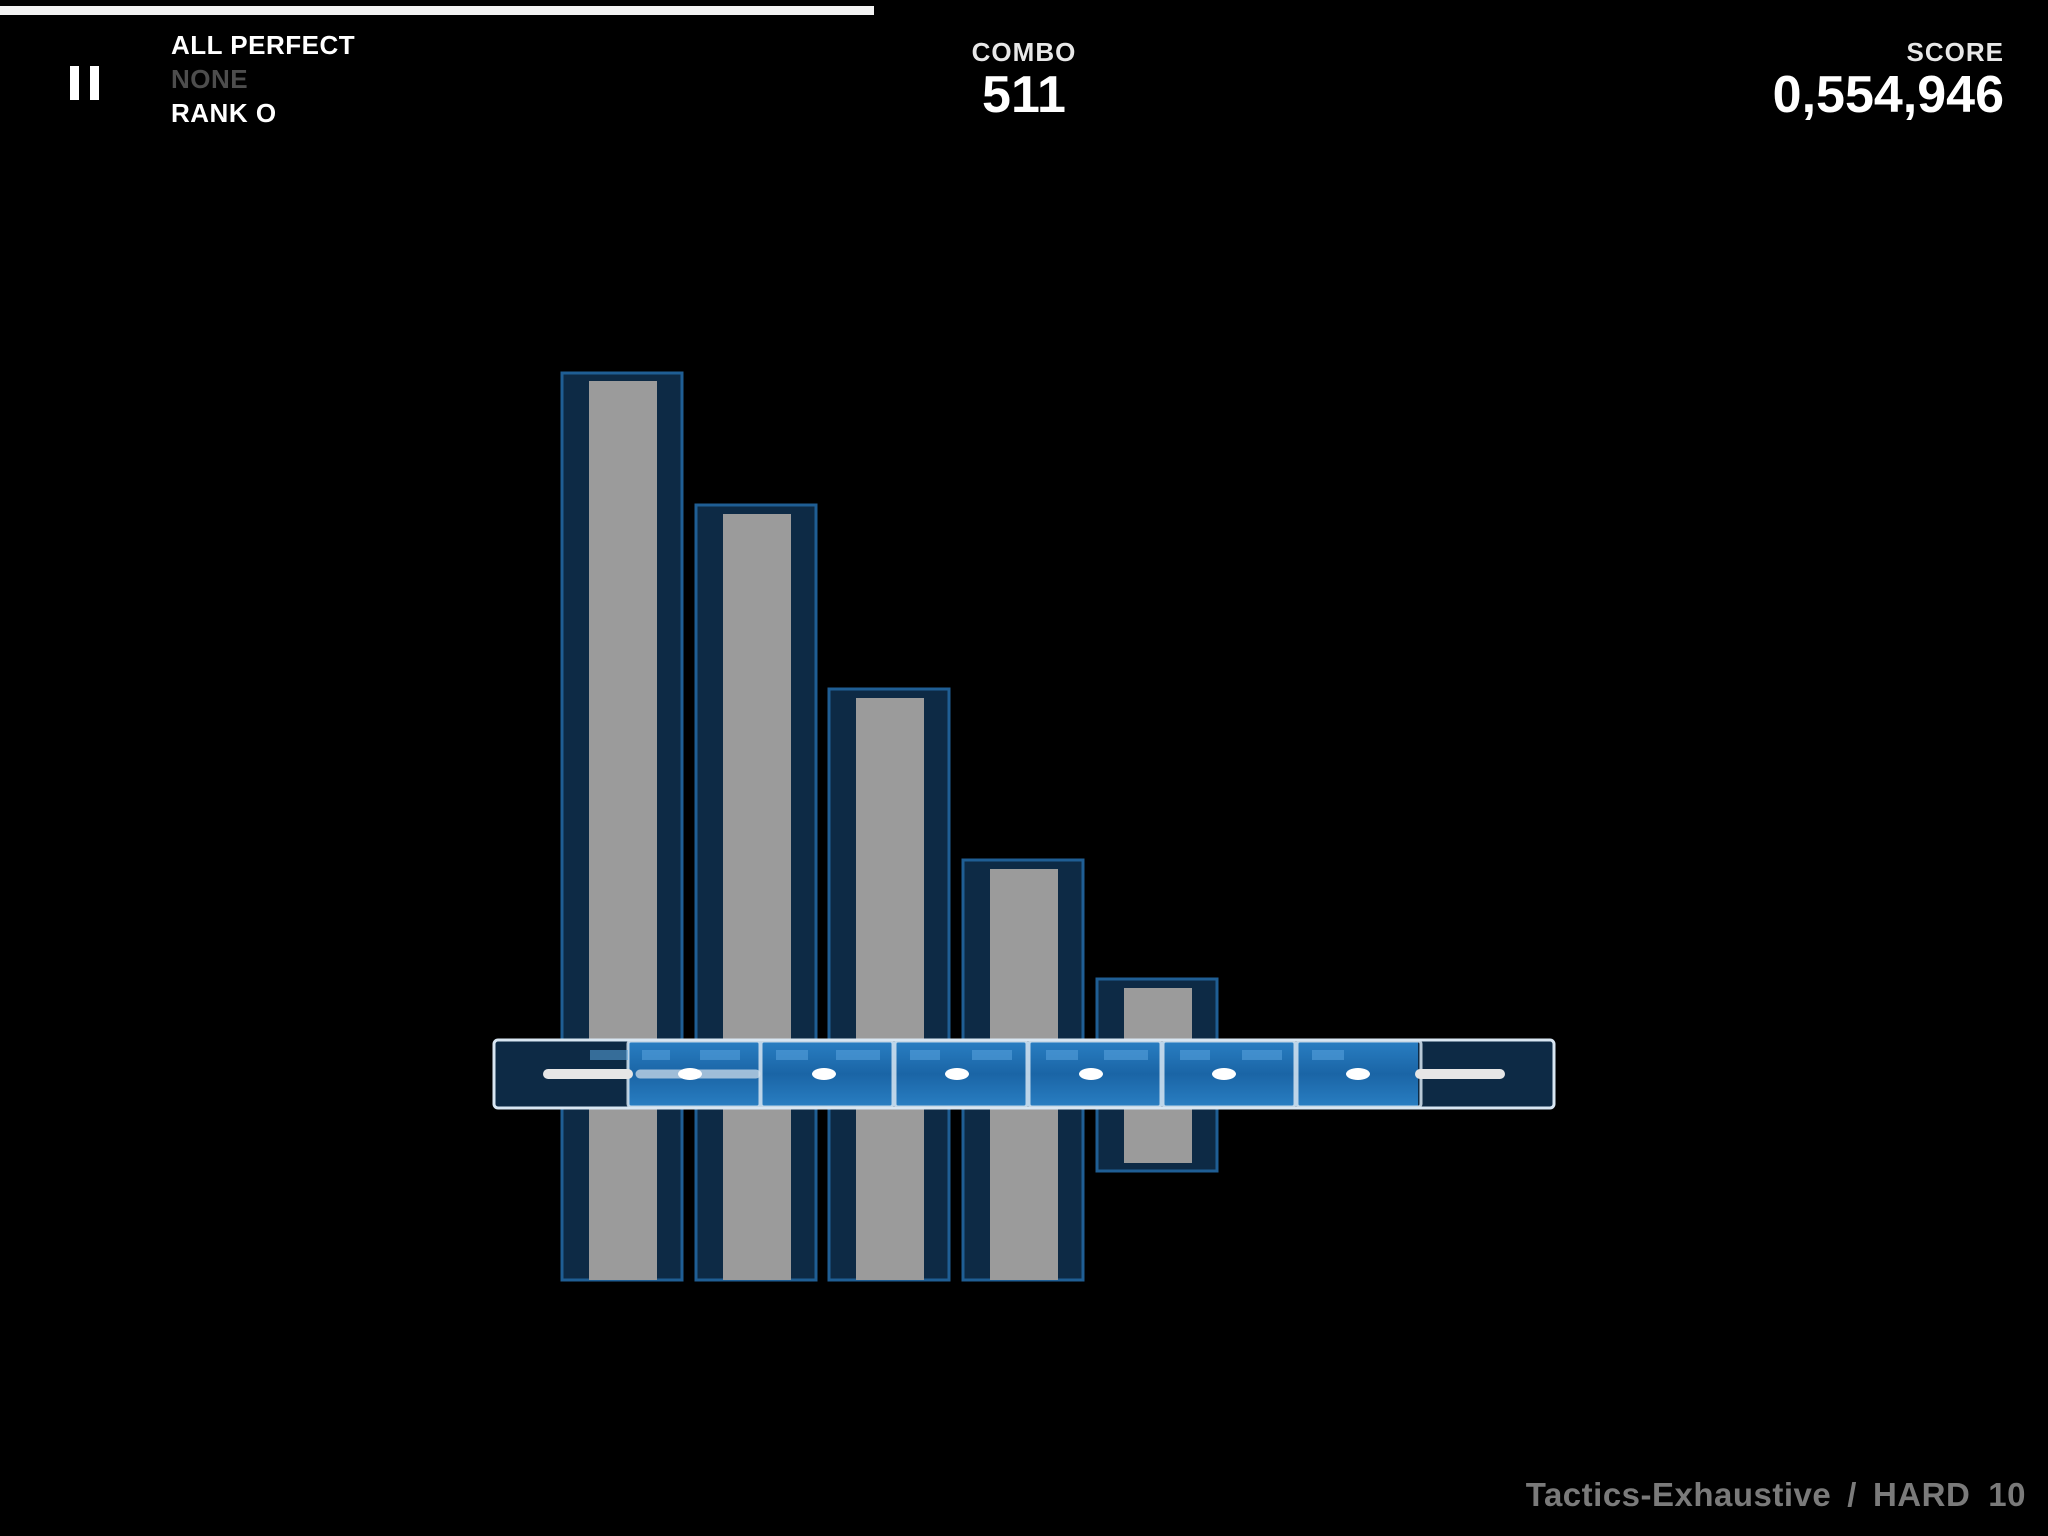 This screenshot has height=1536, width=2048. I want to click on slide-note, so click(1024, 1074).